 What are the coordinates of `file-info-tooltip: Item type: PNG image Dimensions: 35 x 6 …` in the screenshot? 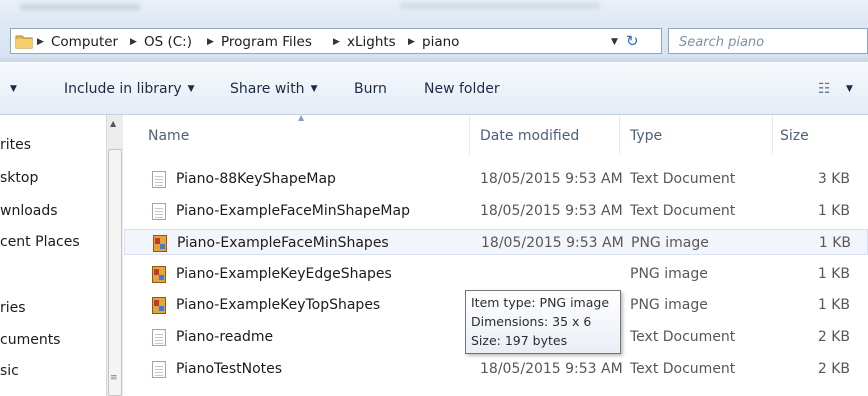 It's located at (543, 322).